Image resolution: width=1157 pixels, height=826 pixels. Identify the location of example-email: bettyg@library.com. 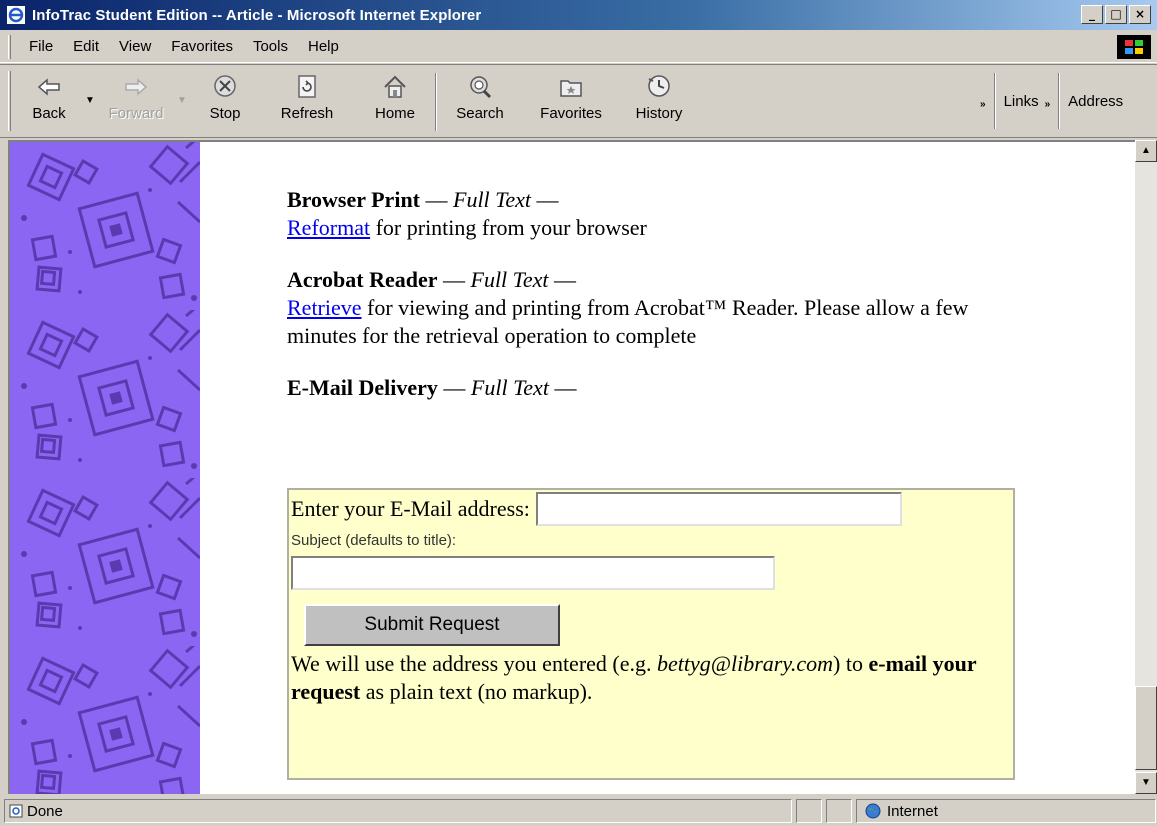
(745, 663).